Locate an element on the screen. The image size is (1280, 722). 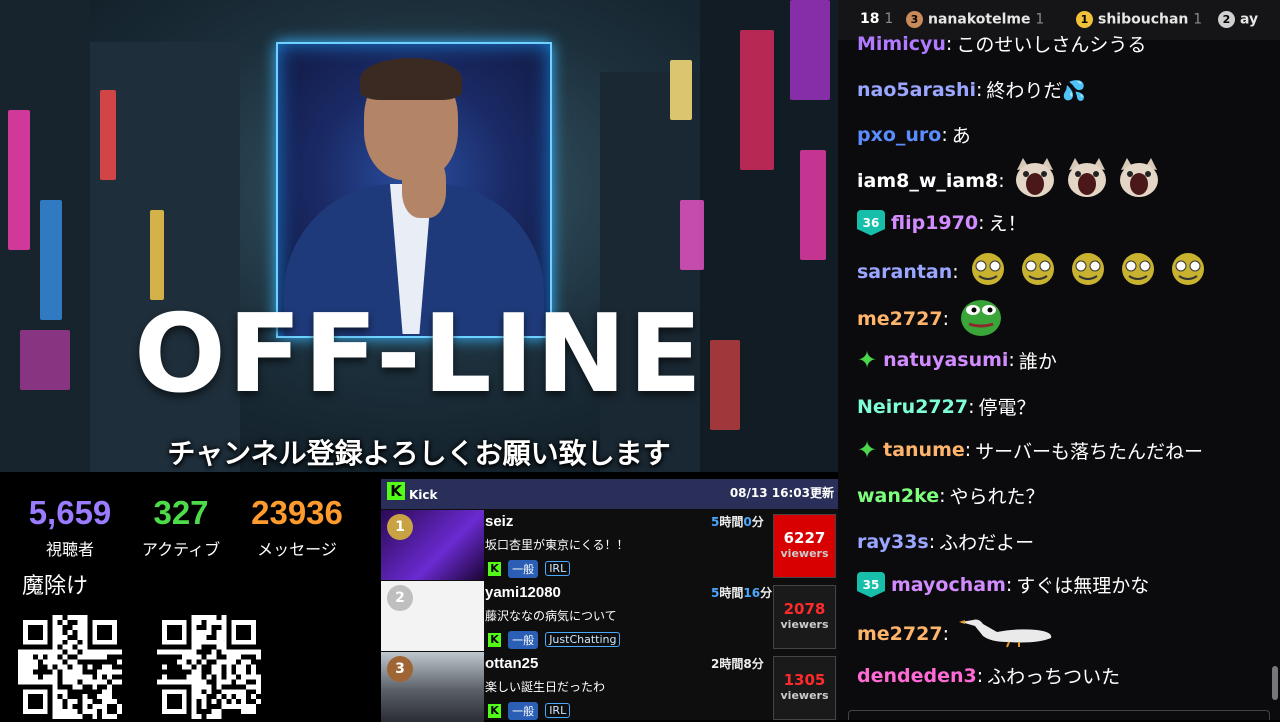
chat-message: ✦ natuyasumi: 誰か is located at coordinates (957, 360).